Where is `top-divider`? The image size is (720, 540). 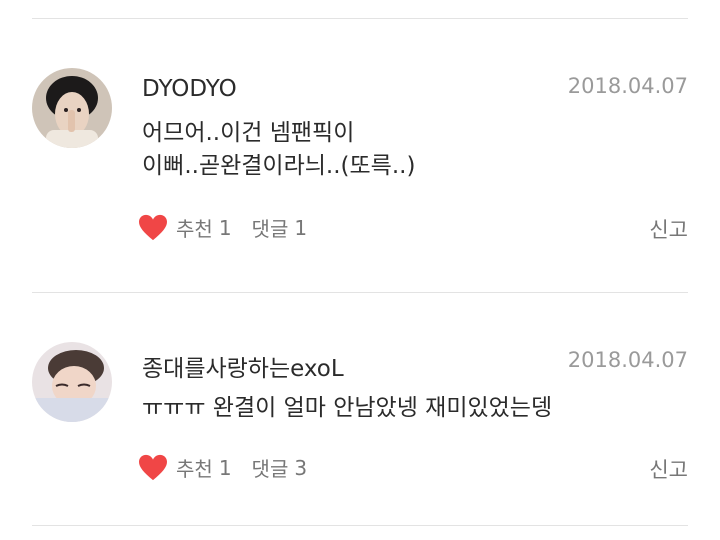 top-divider is located at coordinates (360, 18).